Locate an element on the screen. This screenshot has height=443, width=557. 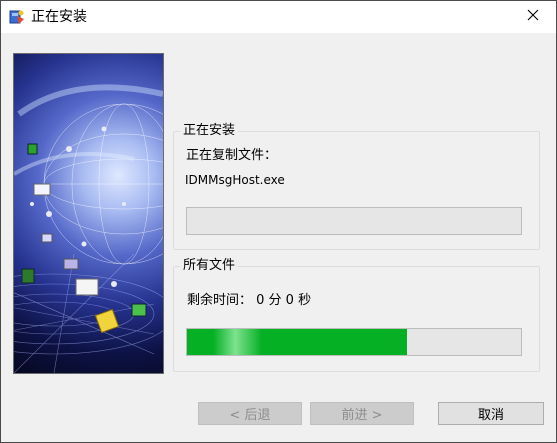
next-button: 前进 > is located at coordinates (362, 413).